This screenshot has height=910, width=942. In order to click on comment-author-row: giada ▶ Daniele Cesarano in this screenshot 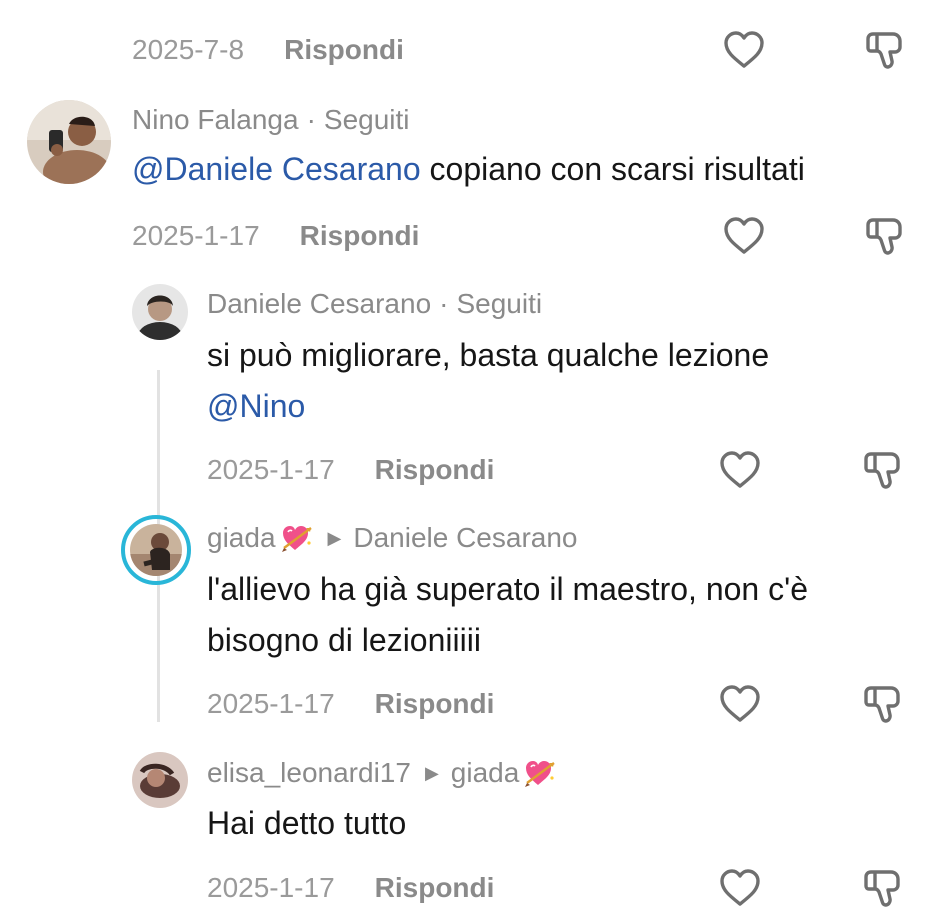, I will do `click(392, 538)`.